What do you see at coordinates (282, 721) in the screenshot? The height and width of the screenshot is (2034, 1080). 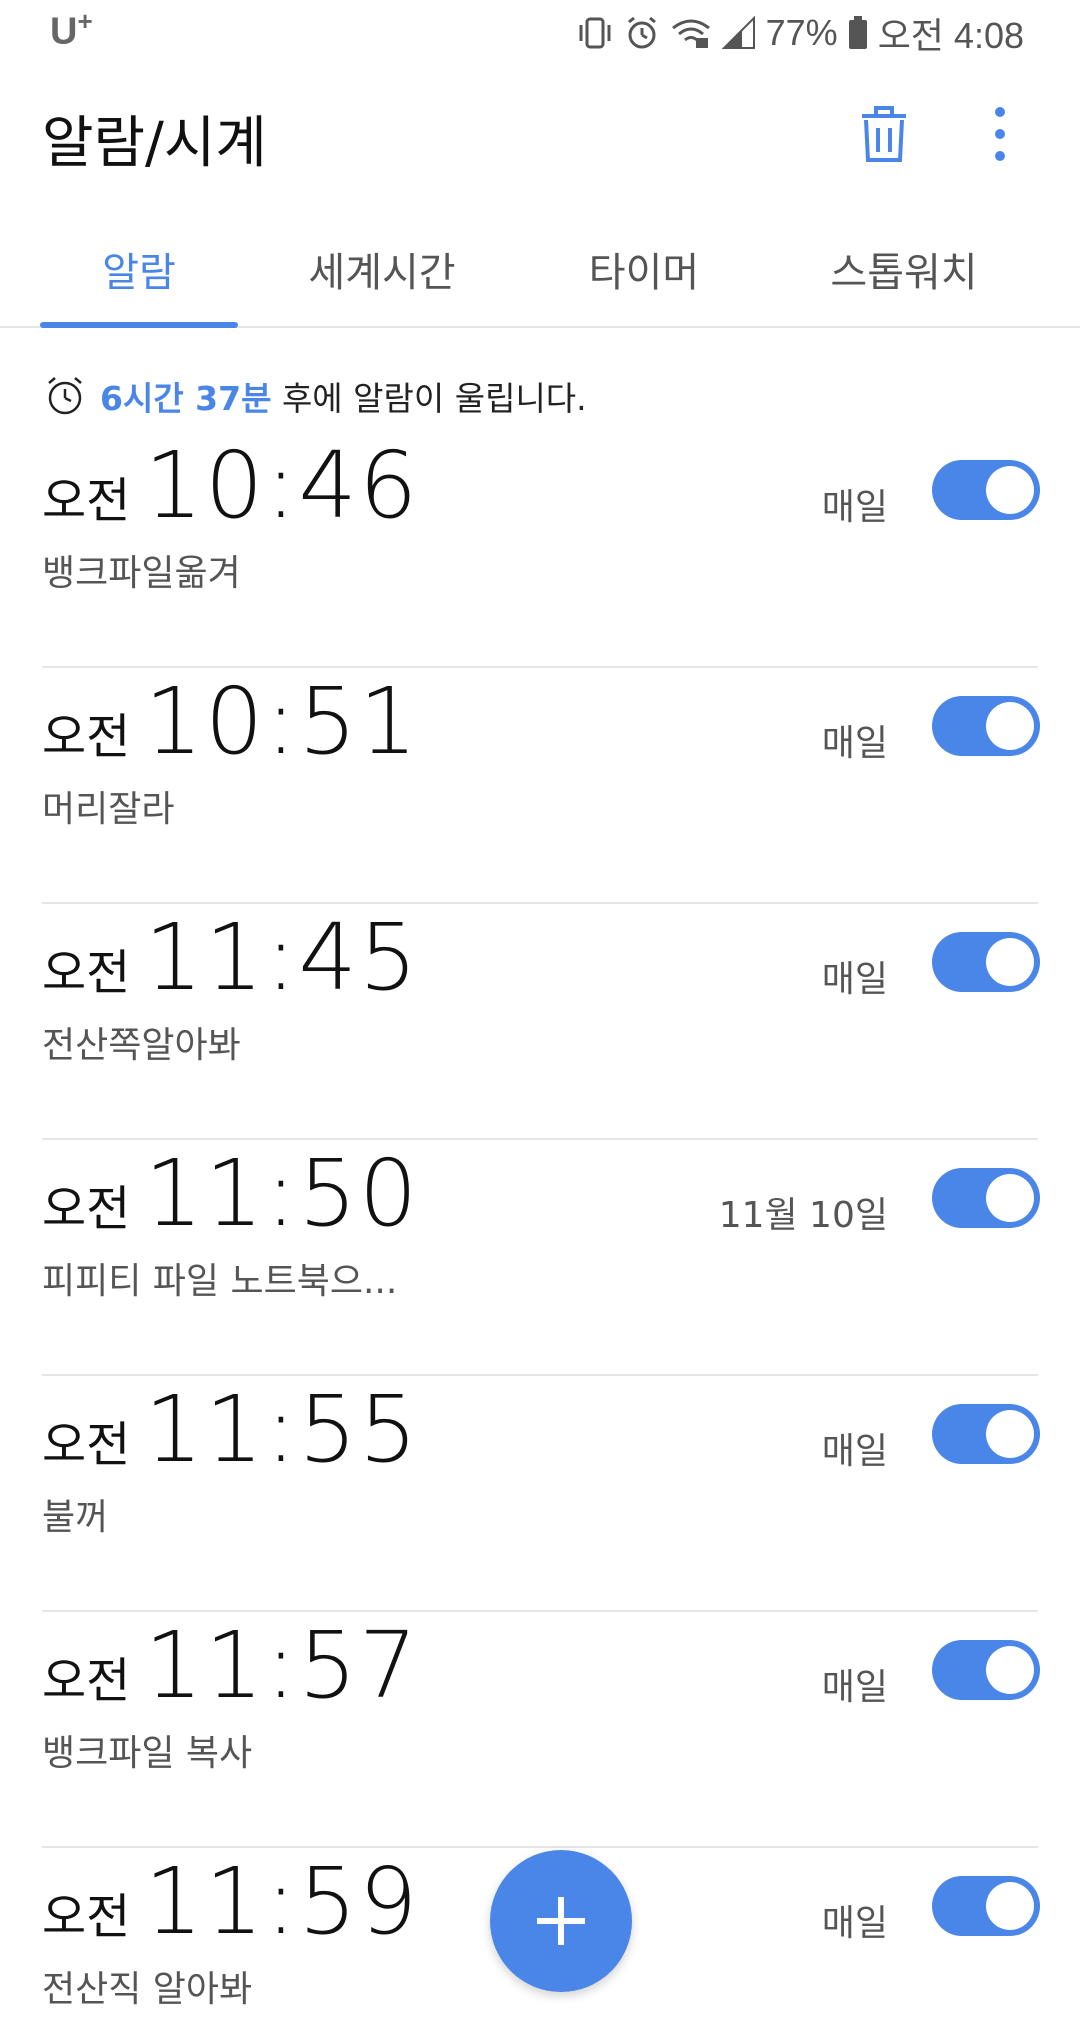 I see `alarm-clock-time: 10:51` at bounding box center [282, 721].